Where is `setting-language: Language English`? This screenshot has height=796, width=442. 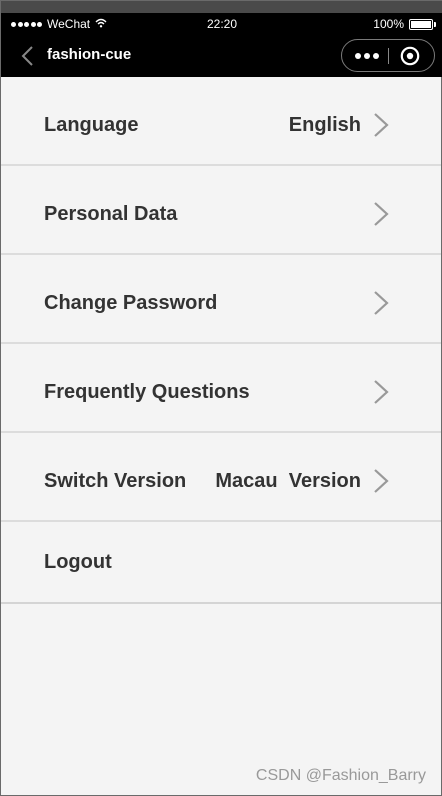
setting-language: Language English is located at coordinates (221, 121).